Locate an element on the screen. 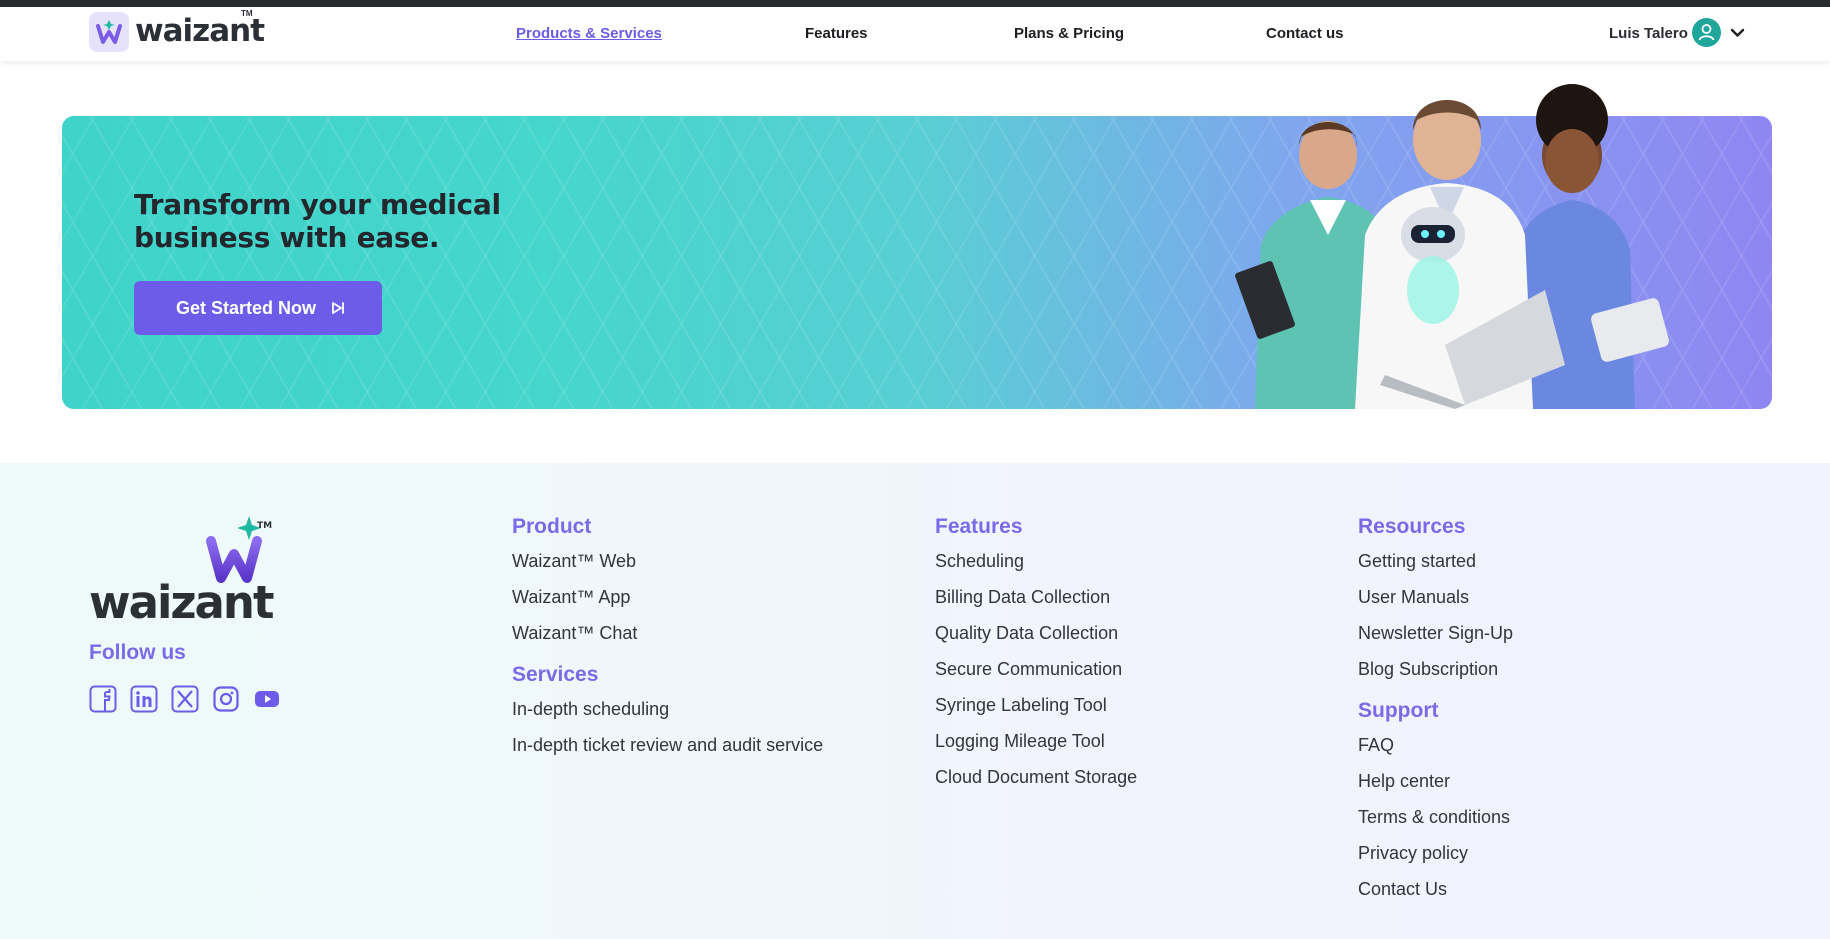 This screenshot has width=1830, height=939. product-heading: Product is located at coordinates (552, 526).